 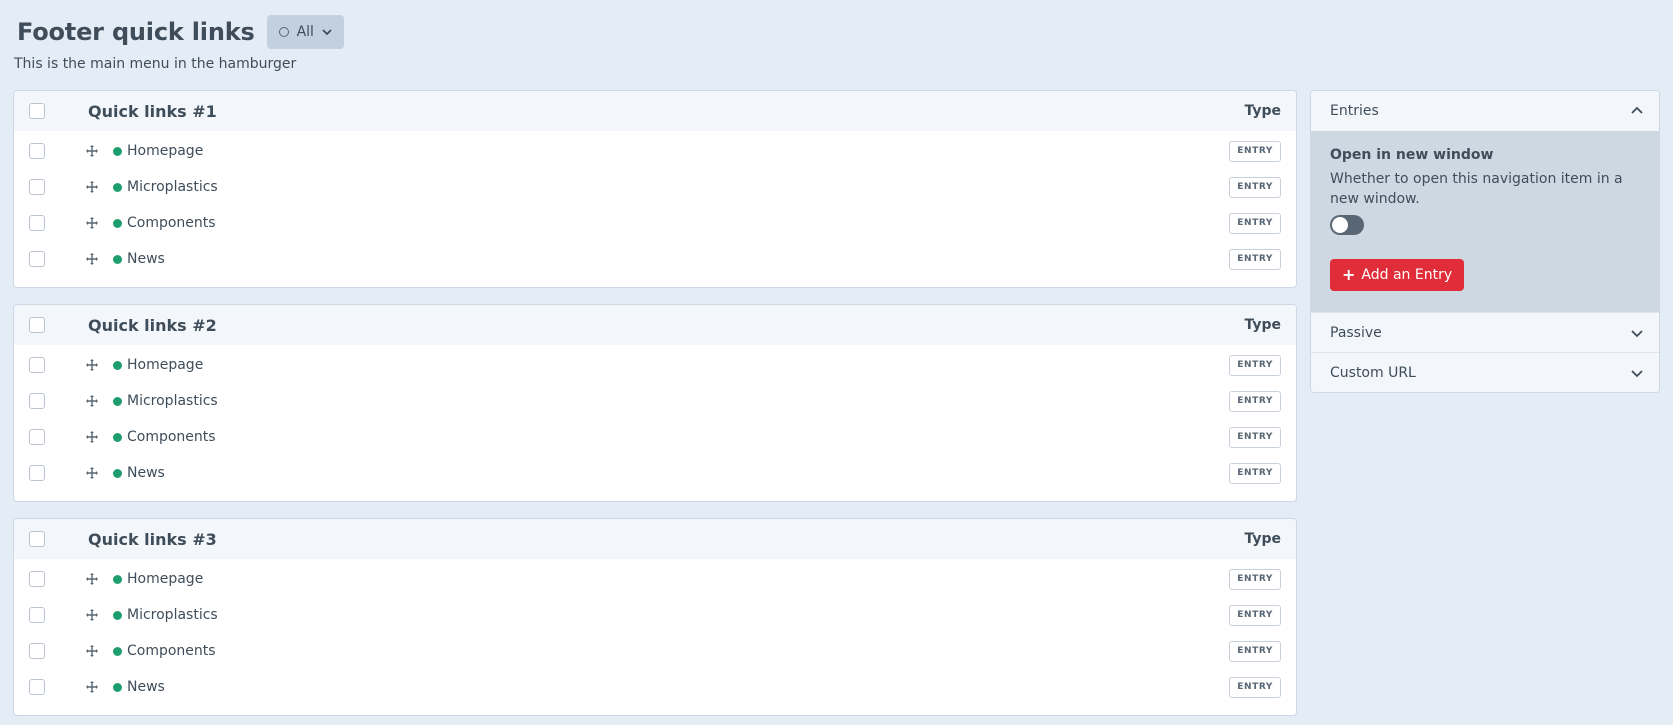 What do you see at coordinates (152, 325) in the screenshot?
I see `menu-title: Quick links #2` at bounding box center [152, 325].